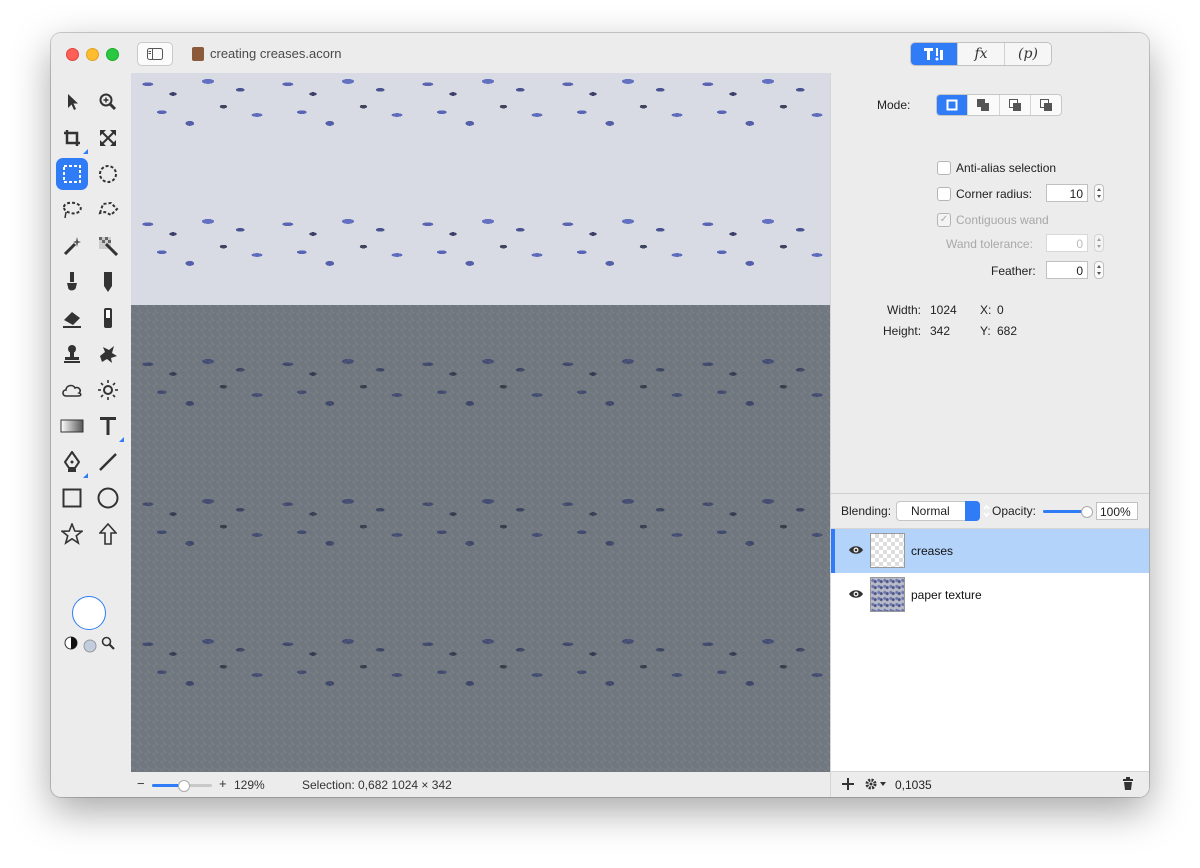 This screenshot has height=868, width=1200. I want to click on star-icon, so click(72, 534).